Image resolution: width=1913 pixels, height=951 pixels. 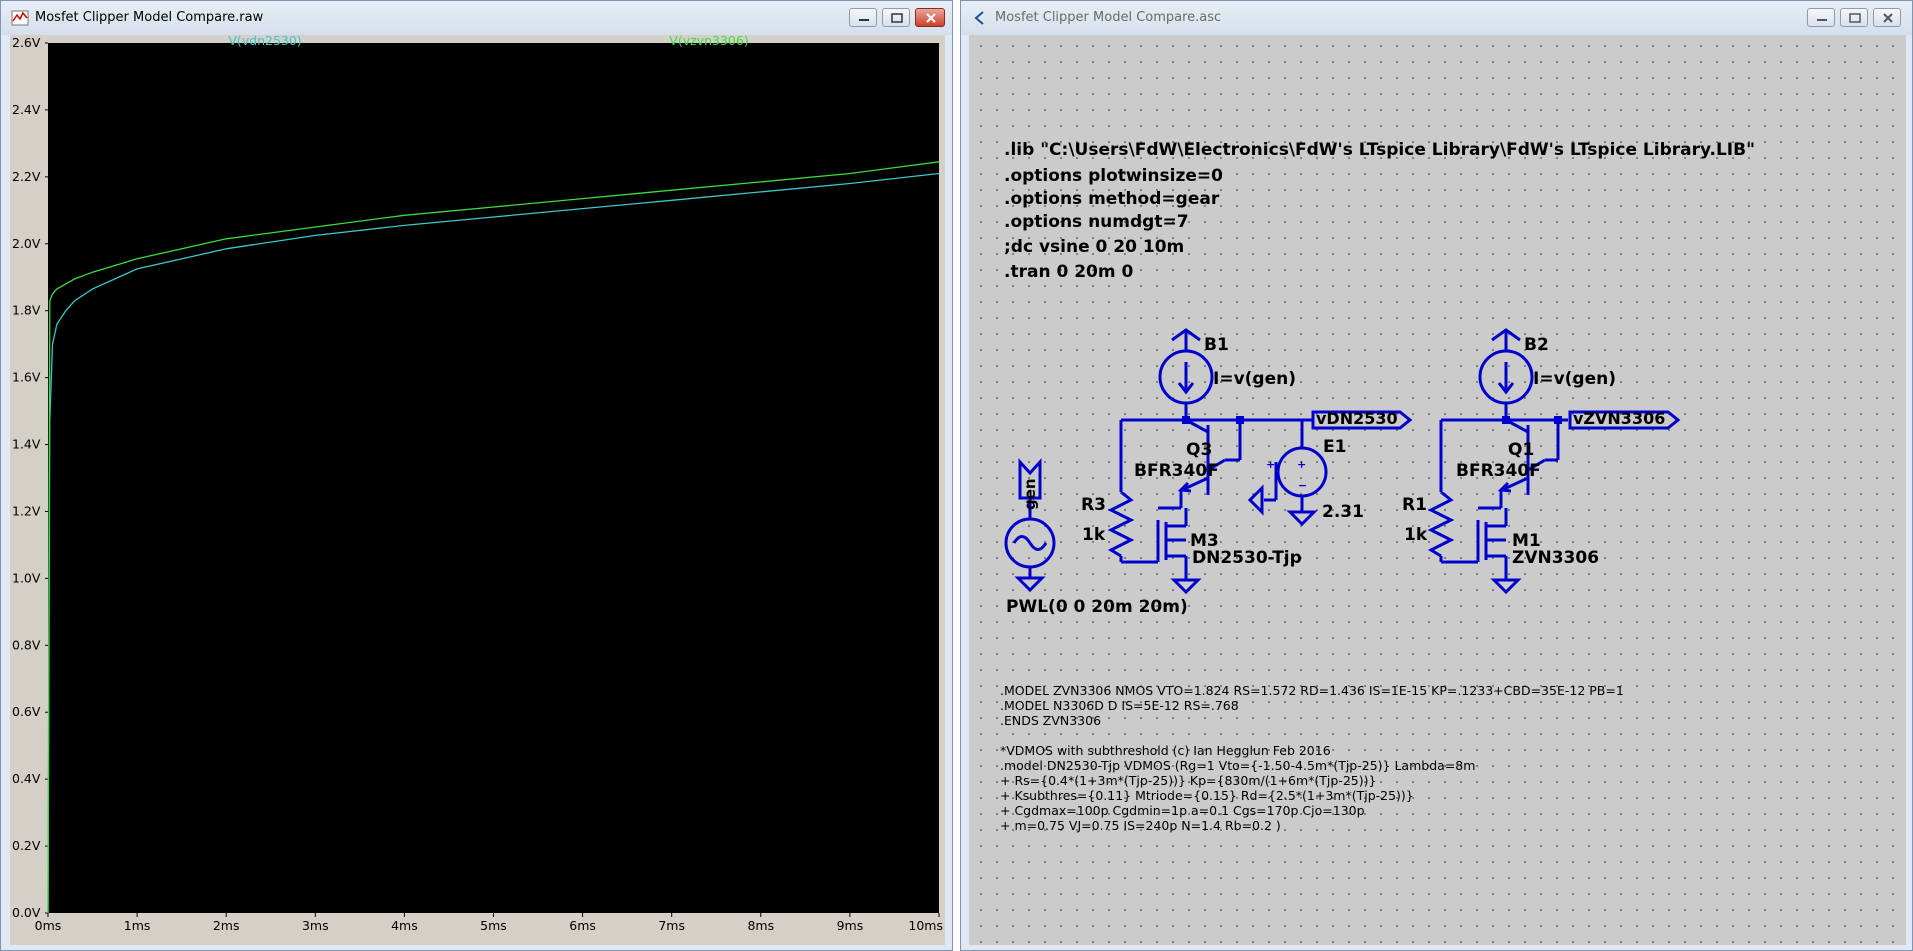 What do you see at coordinates (26, 644) in the screenshot?
I see `y-tick-label: 0.8V` at bounding box center [26, 644].